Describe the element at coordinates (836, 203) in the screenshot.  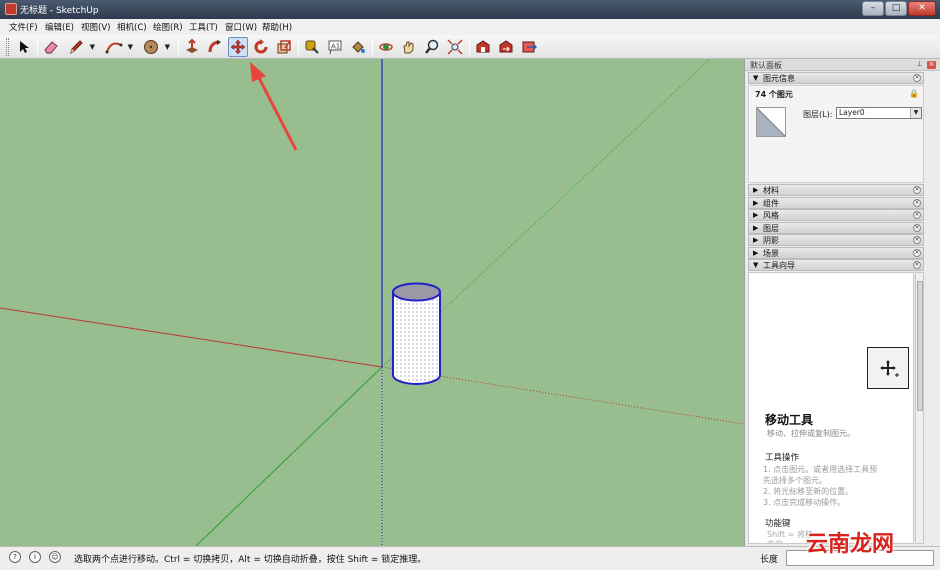
I see `section-components: ▶ 组件 ×` at that location.